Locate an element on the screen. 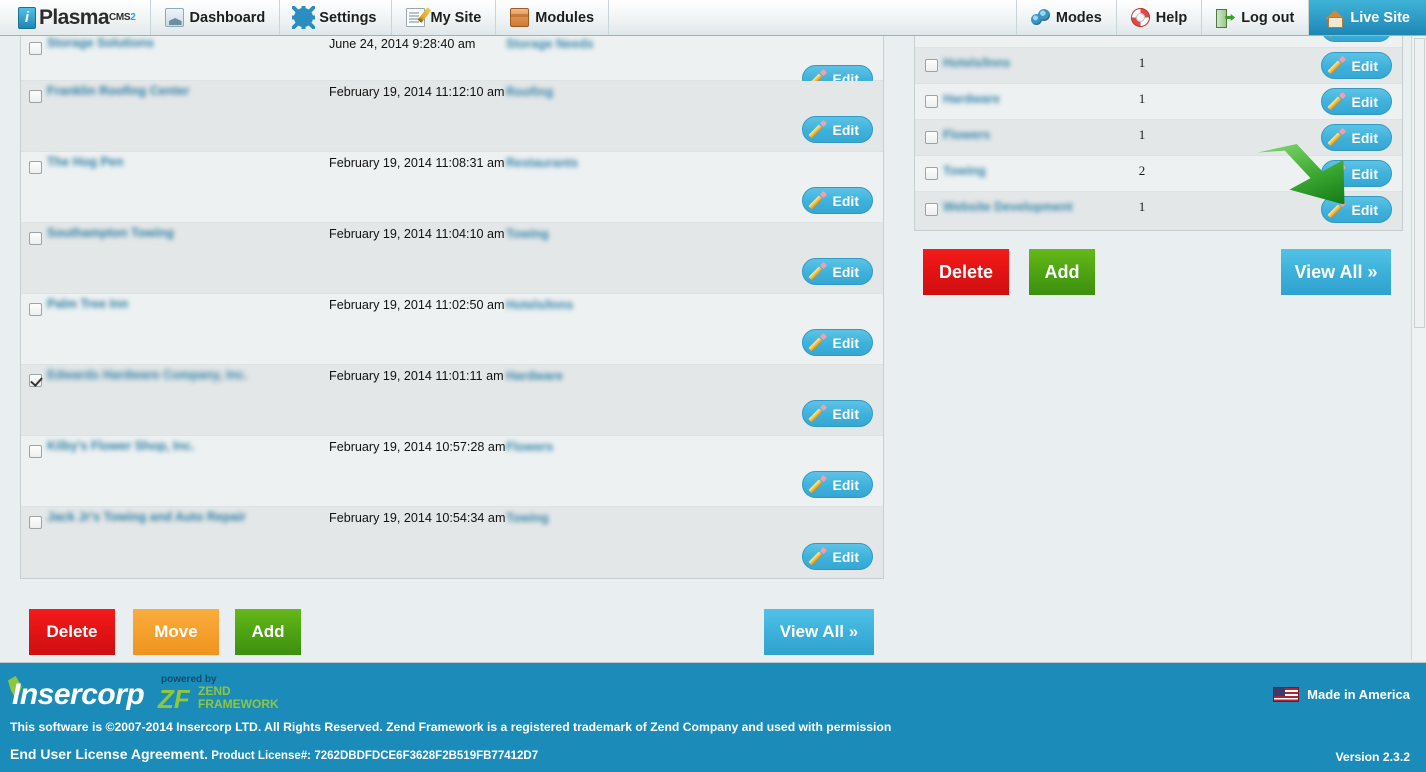 The image size is (1426, 772). listing-name-link: Edwards Hardware Company, Inc. is located at coordinates (147, 375).